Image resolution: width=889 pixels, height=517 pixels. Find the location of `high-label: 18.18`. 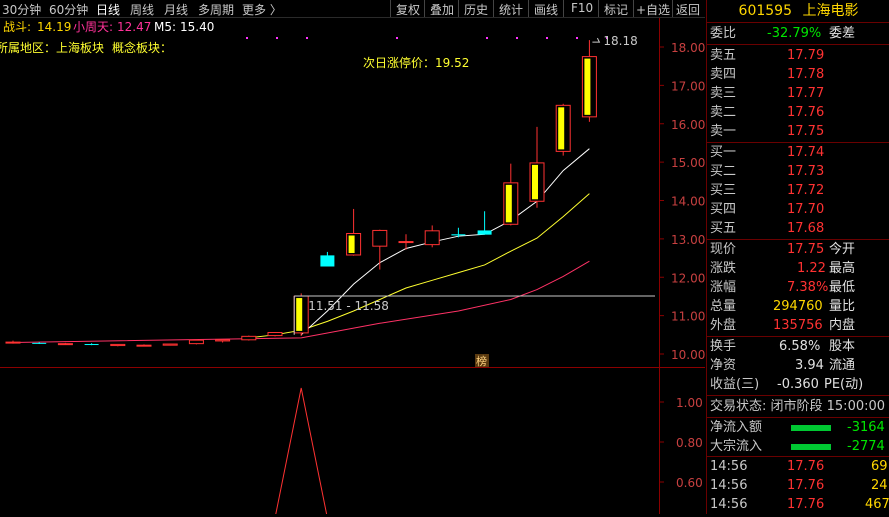

high-label: 18.18 is located at coordinates (620, 41).